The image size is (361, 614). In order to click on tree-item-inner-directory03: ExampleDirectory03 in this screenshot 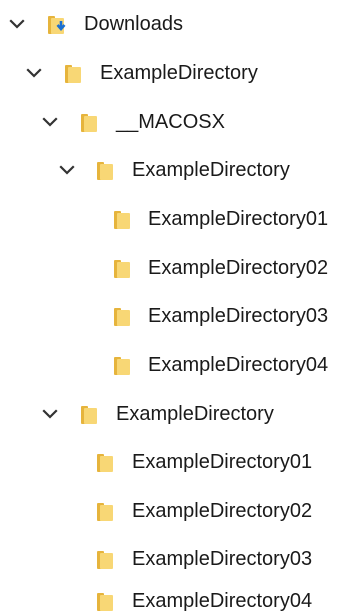, I will do `click(180, 559)`.